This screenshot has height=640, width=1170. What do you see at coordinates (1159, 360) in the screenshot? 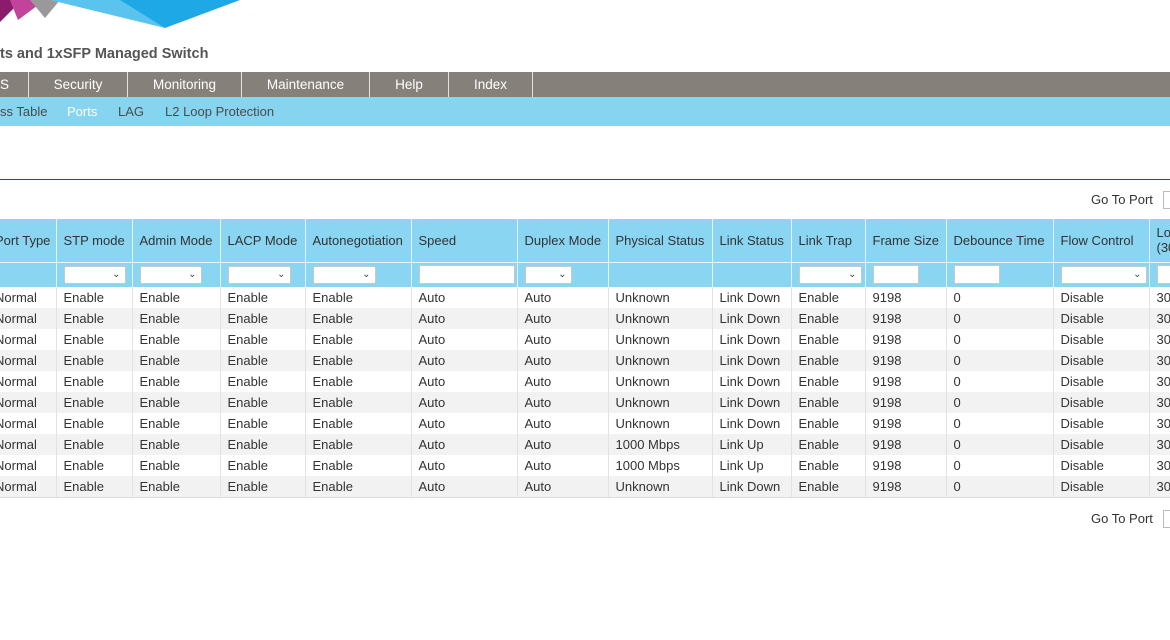
I see `table-cell: 30` at bounding box center [1159, 360].